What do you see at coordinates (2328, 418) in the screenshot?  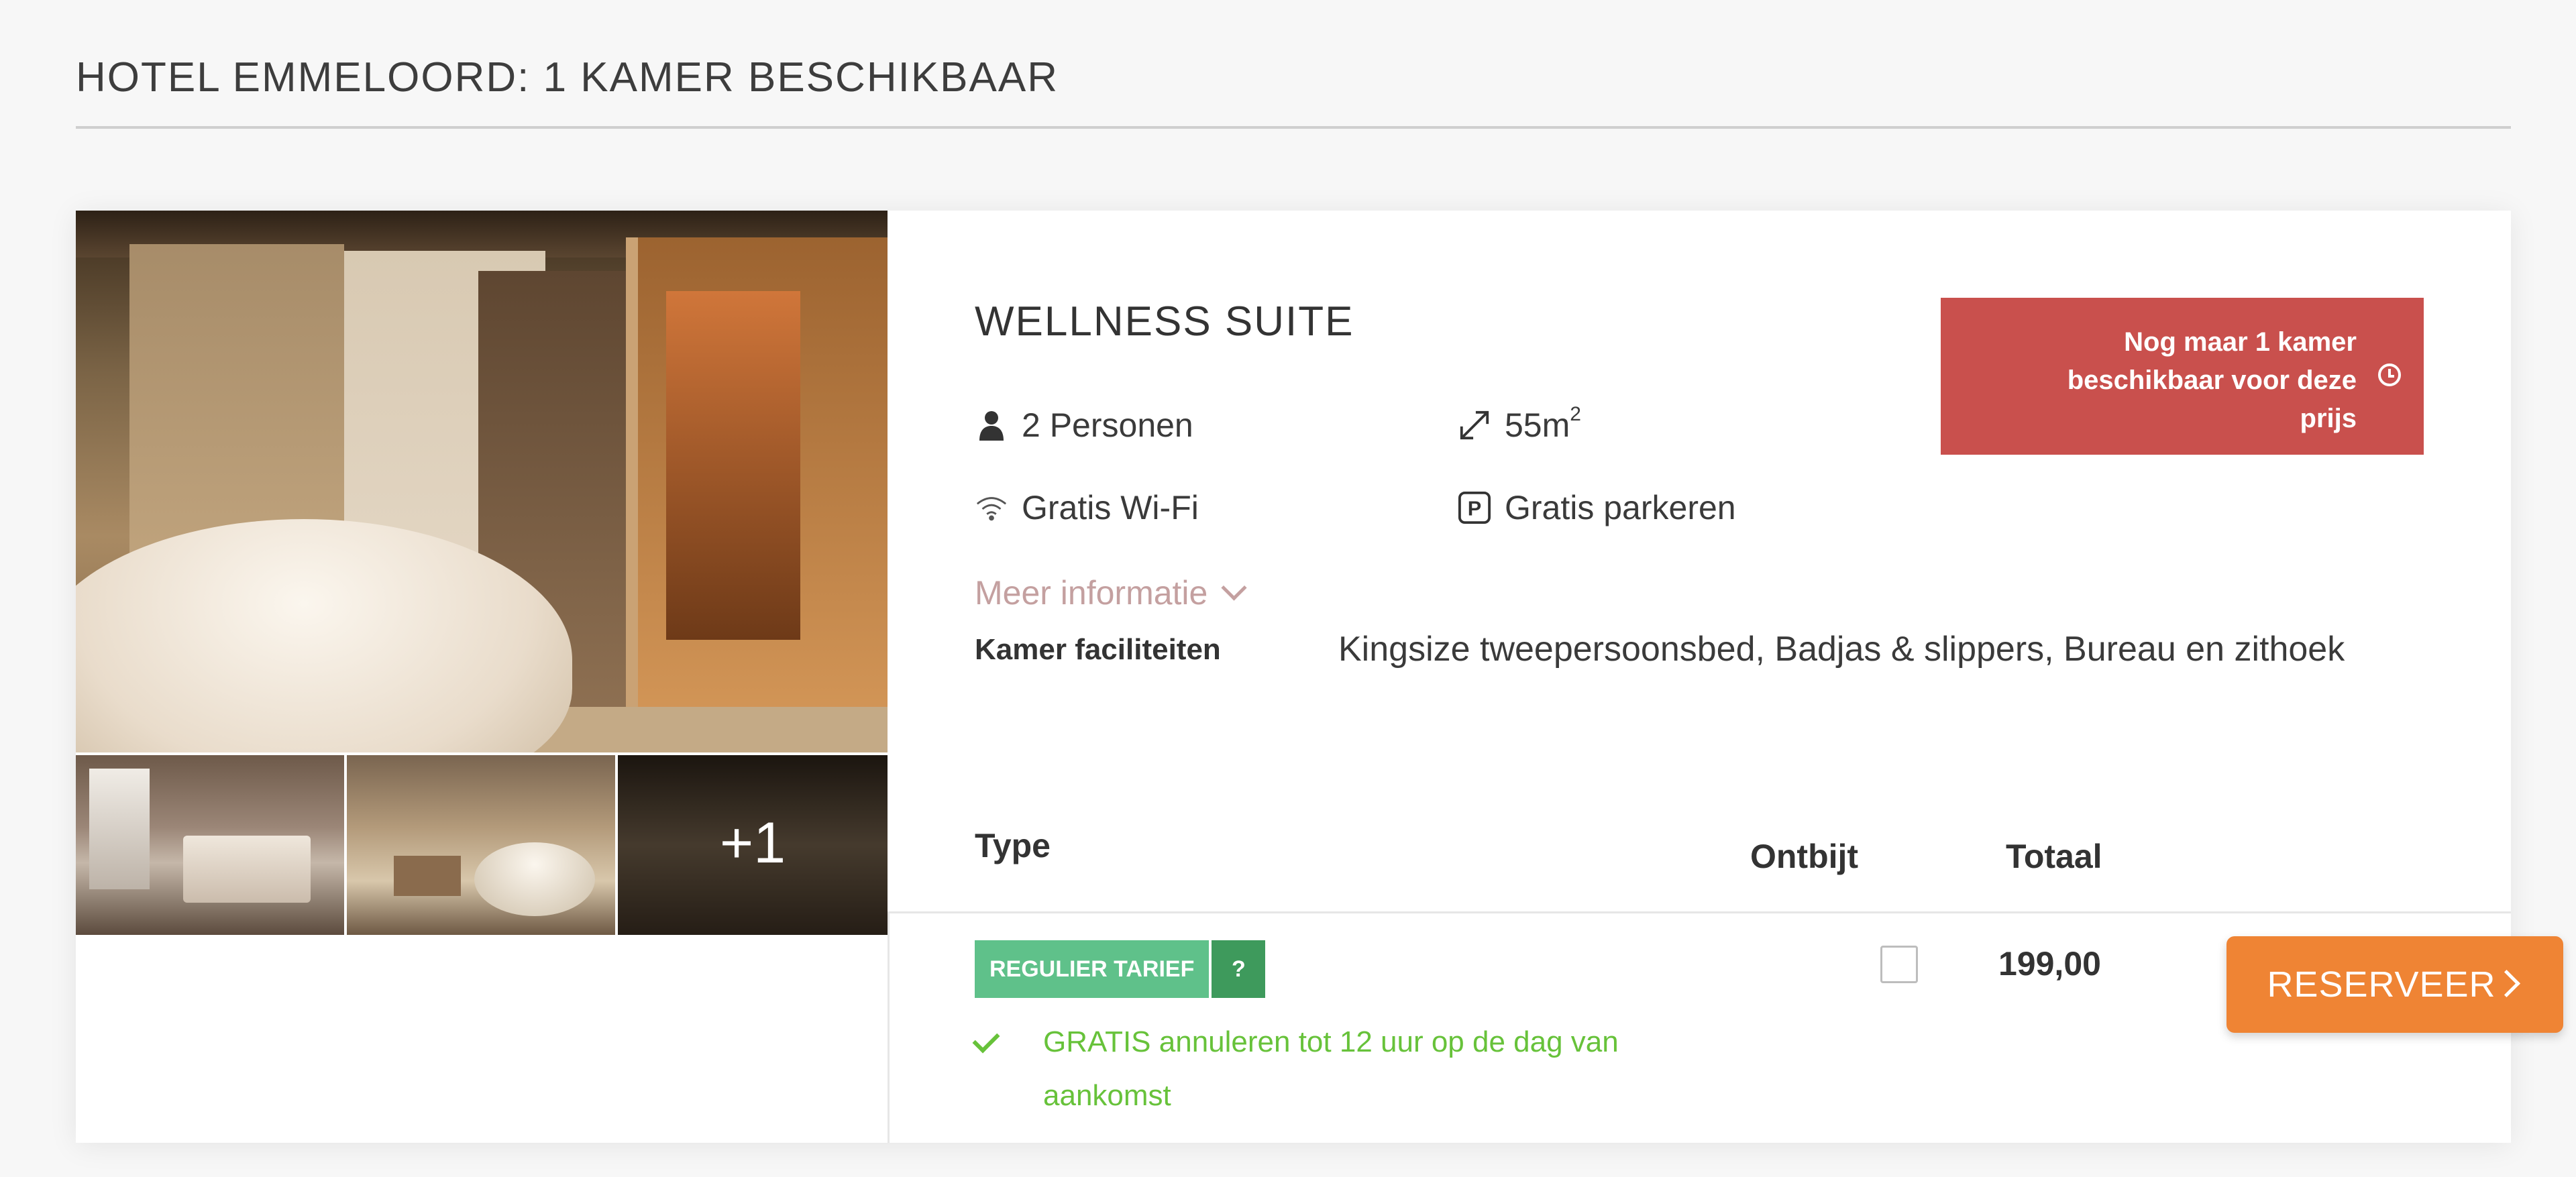 I see `availability-alert-line: prijs` at bounding box center [2328, 418].